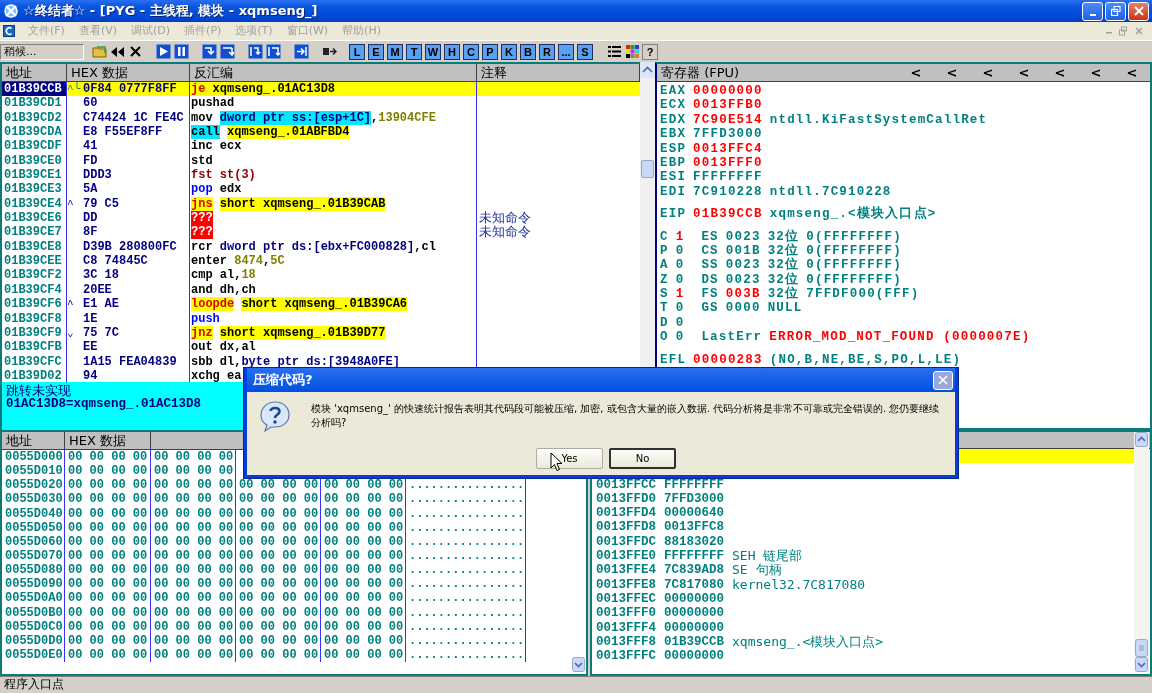 Image resolution: width=1152 pixels, height=693 pixels. What do you see at coordinates (33, 499) in the screenshot?
I see `address-cell: 0055D030` at bounding box center [33, 499].